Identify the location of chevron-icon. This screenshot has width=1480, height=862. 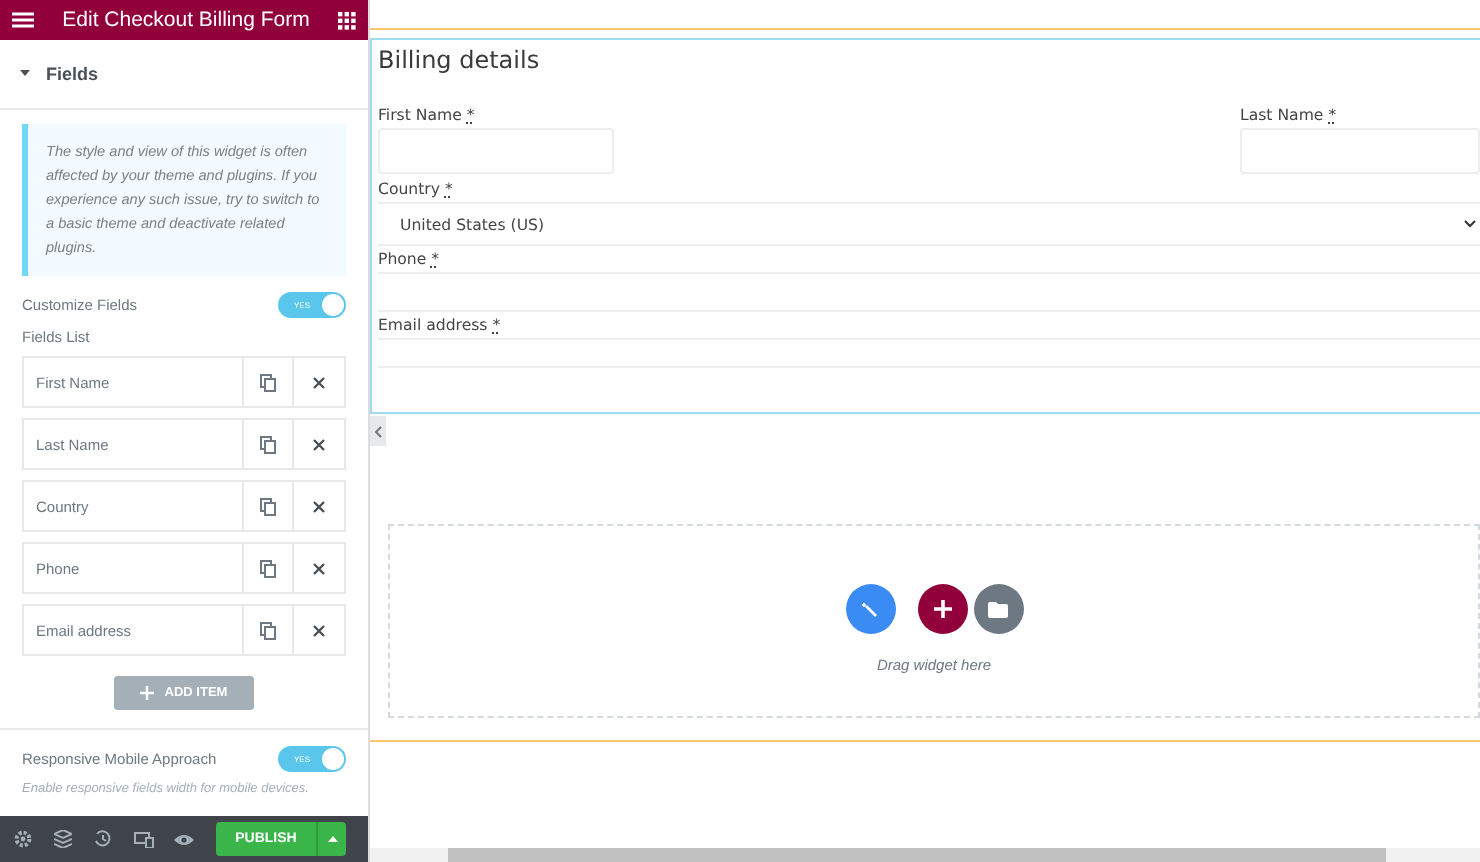
(1470, 224).